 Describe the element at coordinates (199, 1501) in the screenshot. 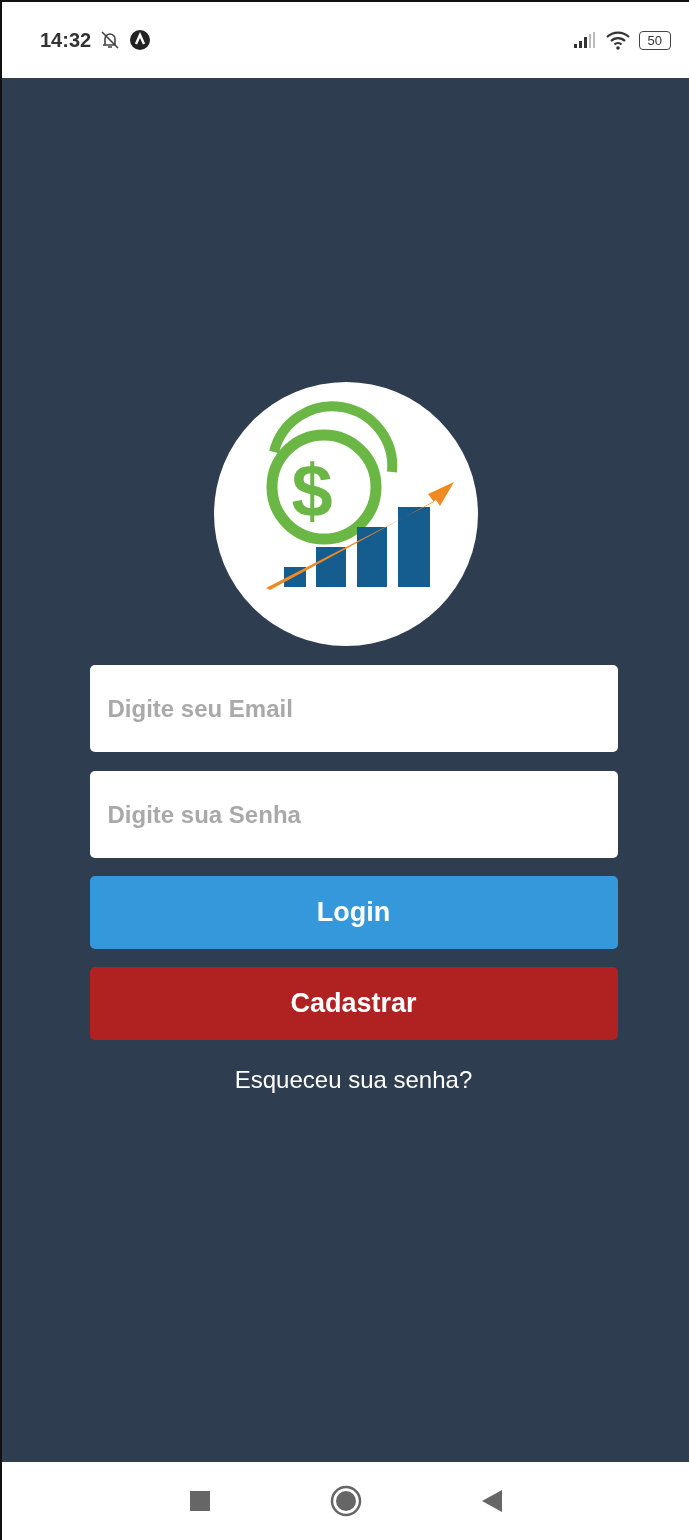

I see `recents-icon` at that location.